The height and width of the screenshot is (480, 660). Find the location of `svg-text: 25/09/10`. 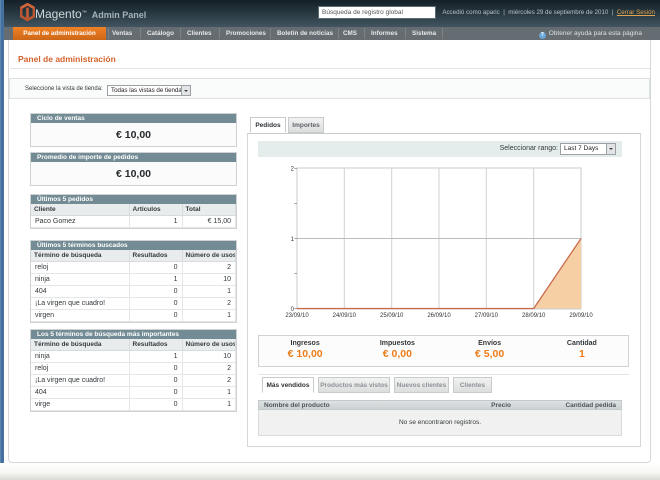

svg-text: 25/09/10 is located at coordinates (392, 316).